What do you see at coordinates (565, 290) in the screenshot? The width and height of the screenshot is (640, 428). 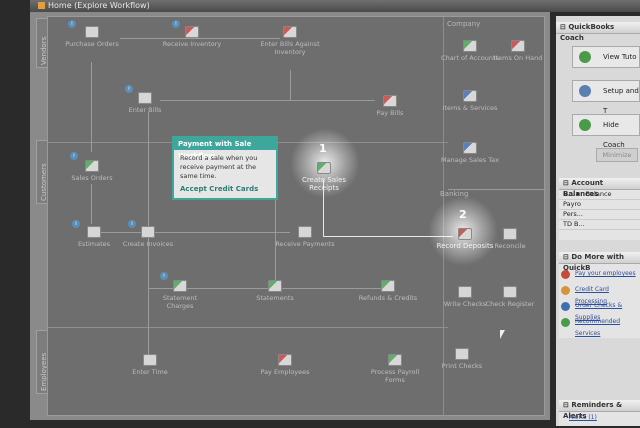 I see `credit-card-icon` at bounding box center [565, 290].